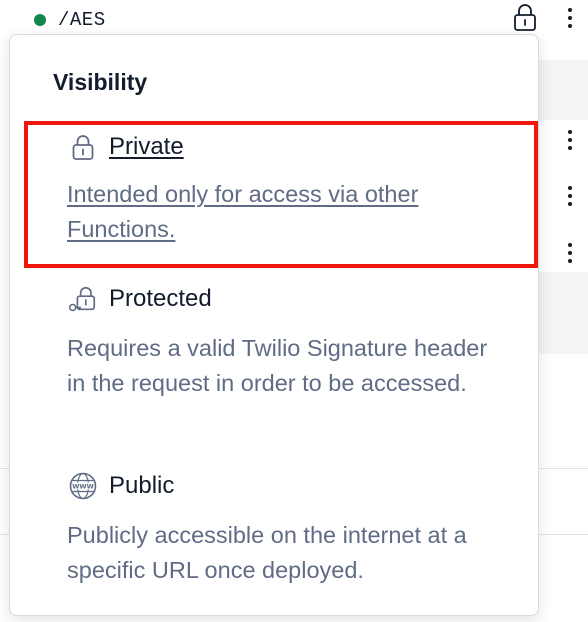  I want to click on option-header: Protected, so click(140, 299).